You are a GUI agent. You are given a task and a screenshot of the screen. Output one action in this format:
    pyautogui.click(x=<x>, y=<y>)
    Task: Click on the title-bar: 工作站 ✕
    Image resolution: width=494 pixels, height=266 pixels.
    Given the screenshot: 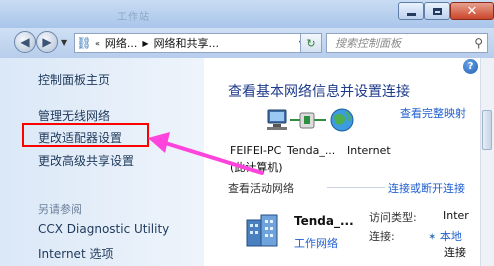 What is the action you would take?
    pyautogui.click(x=247, y=14)
    